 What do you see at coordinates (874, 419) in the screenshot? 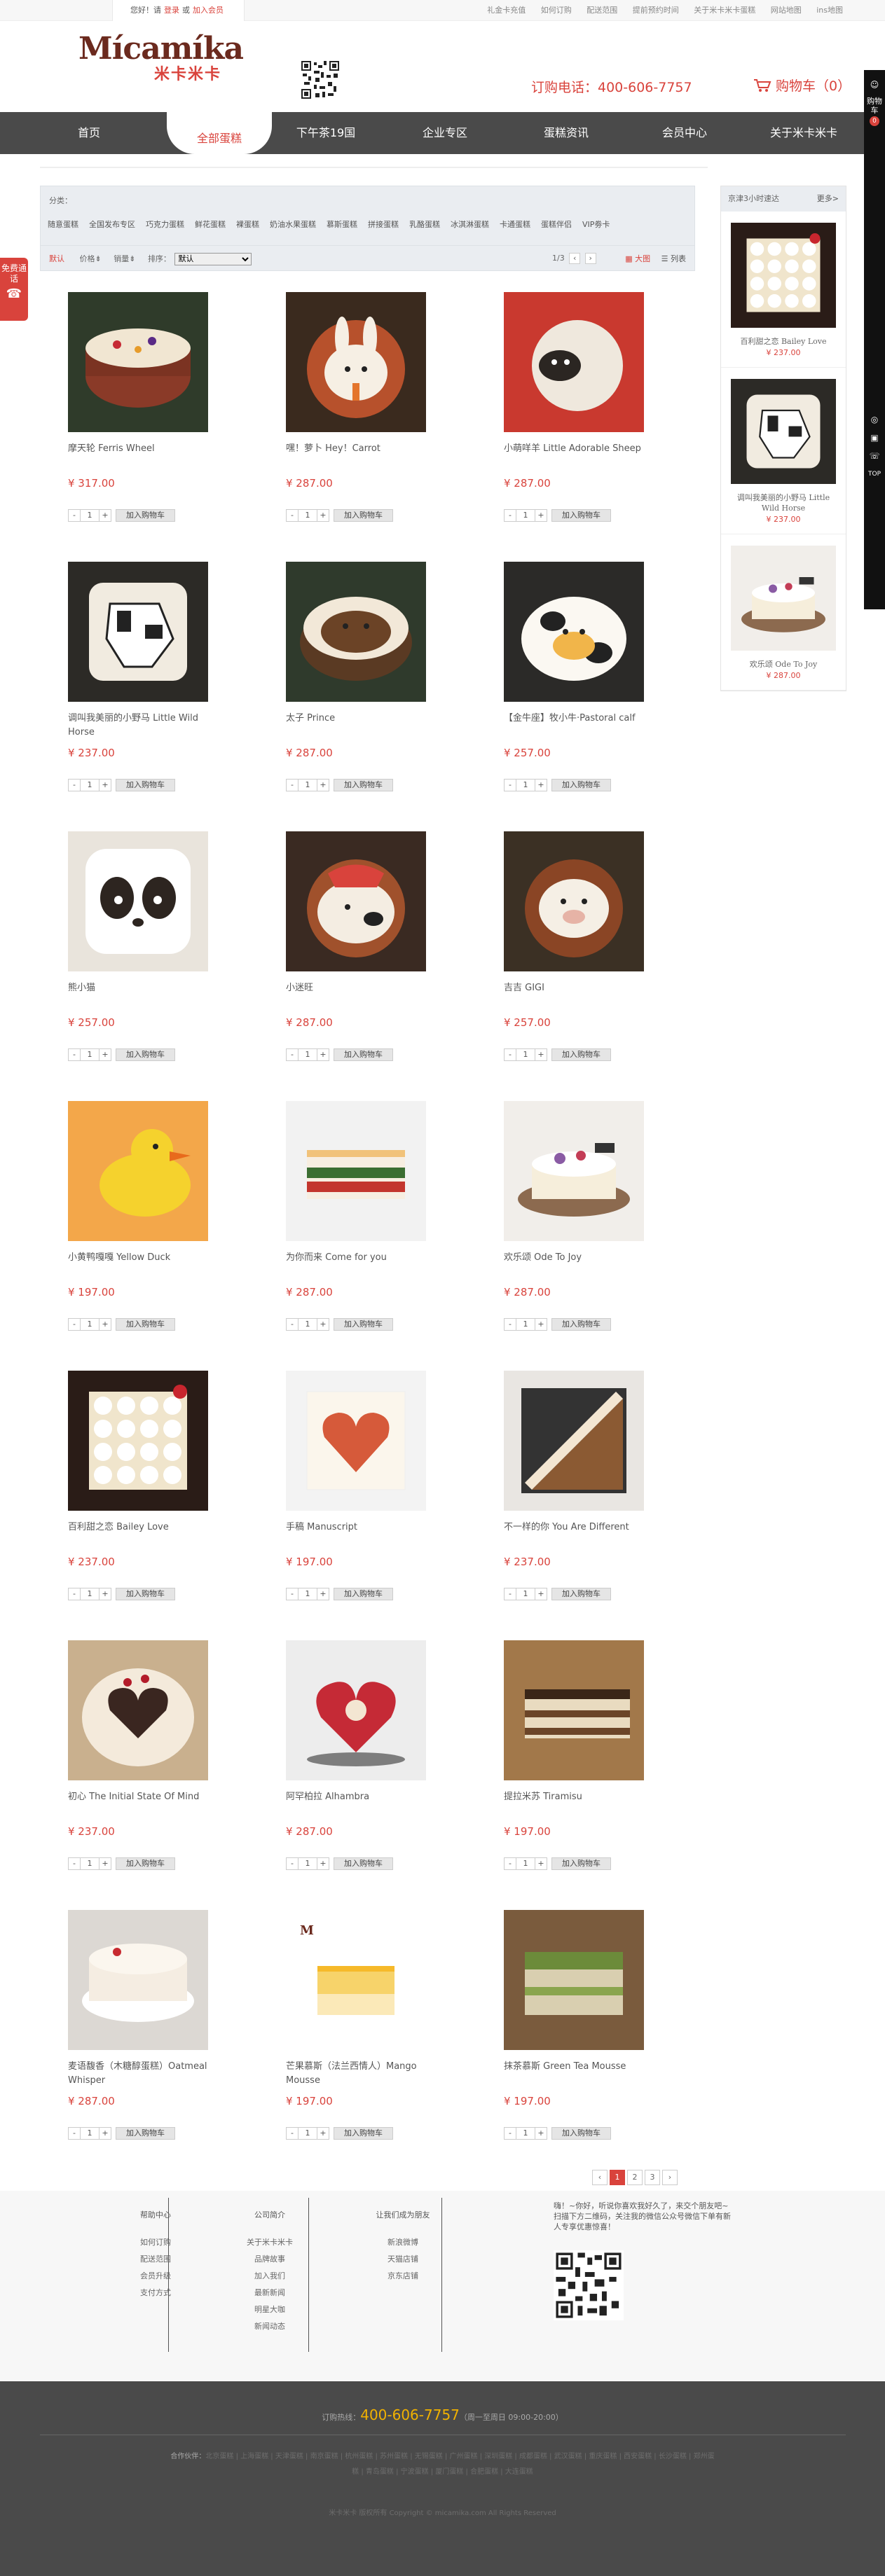
I see `service-icon: ◎` at bounding box center [874, 419].